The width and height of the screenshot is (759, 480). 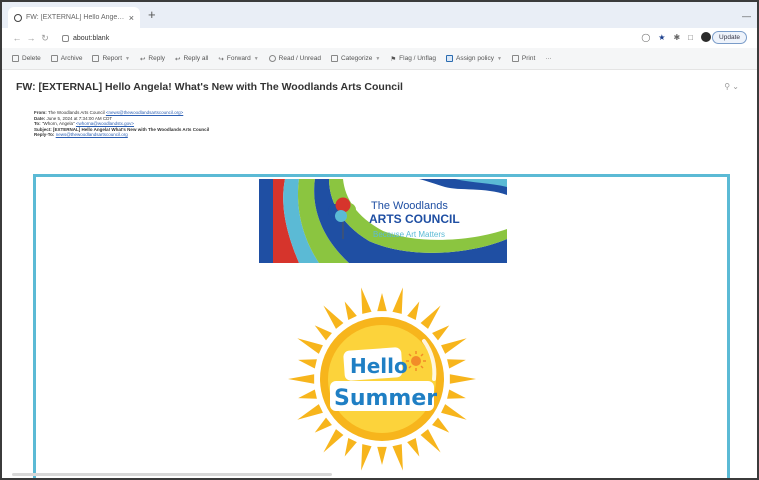 I want to click on shield-icon, so click(x=96, y=58).